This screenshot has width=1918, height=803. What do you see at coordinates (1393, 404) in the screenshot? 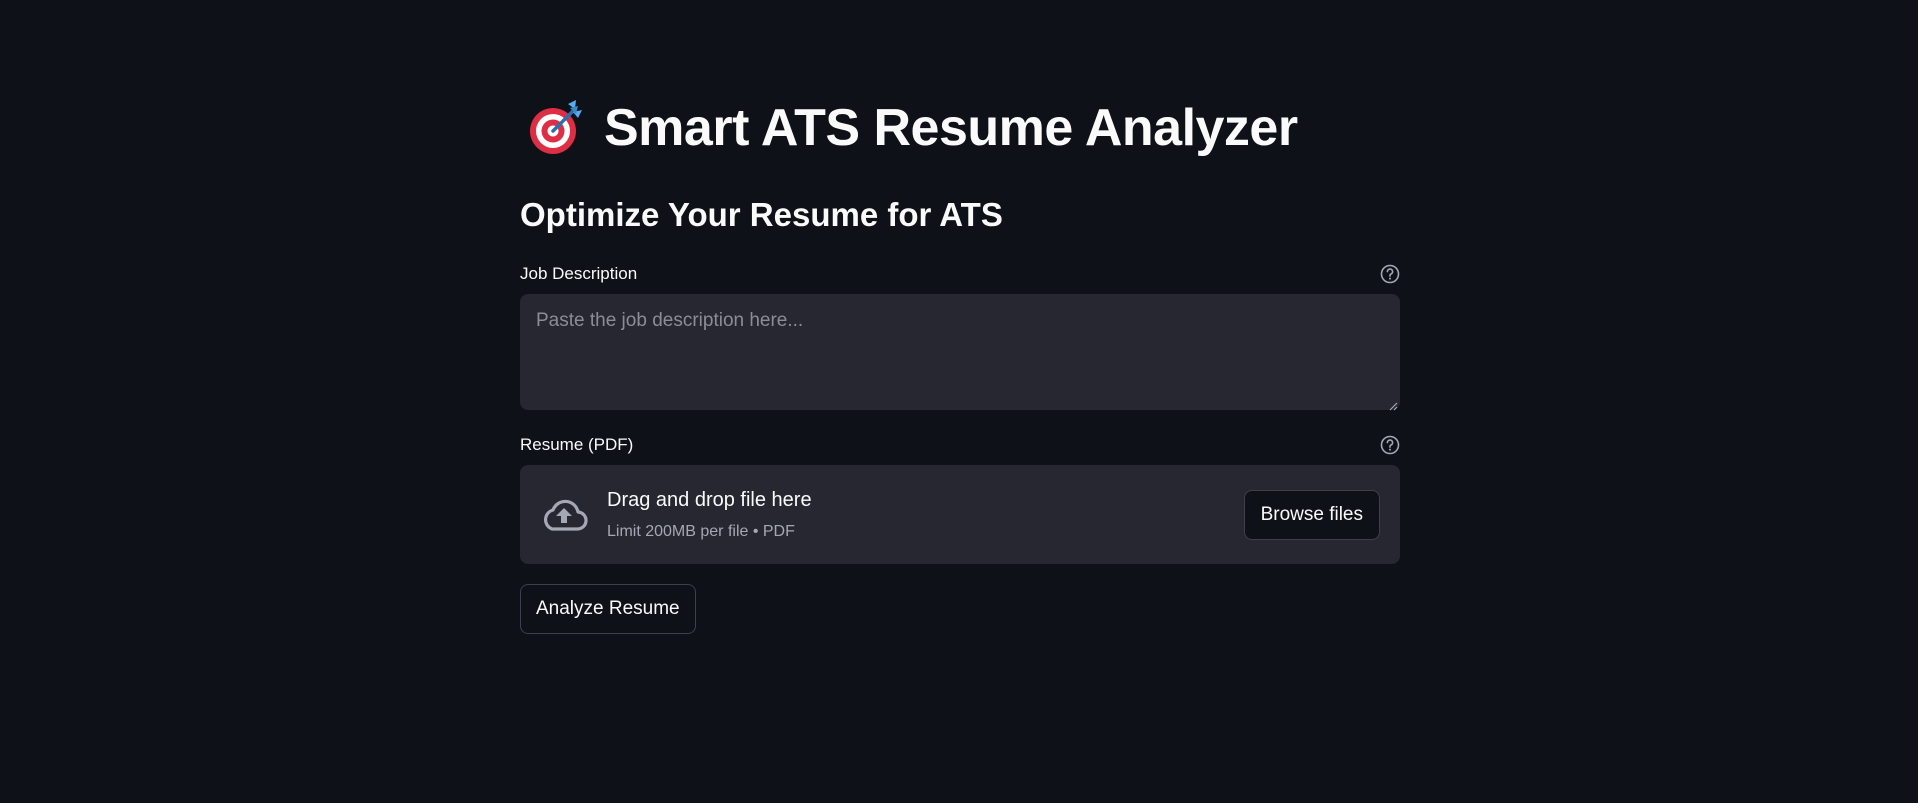
I see `resize-grip-icon` at bounding box center [1393, 404].